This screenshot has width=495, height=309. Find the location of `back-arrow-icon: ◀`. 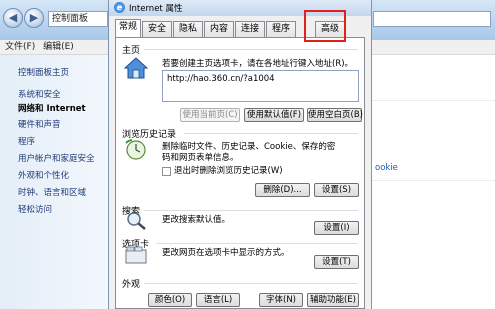

back-arrow-icon: ◀ is located at coordinates (13, 18).